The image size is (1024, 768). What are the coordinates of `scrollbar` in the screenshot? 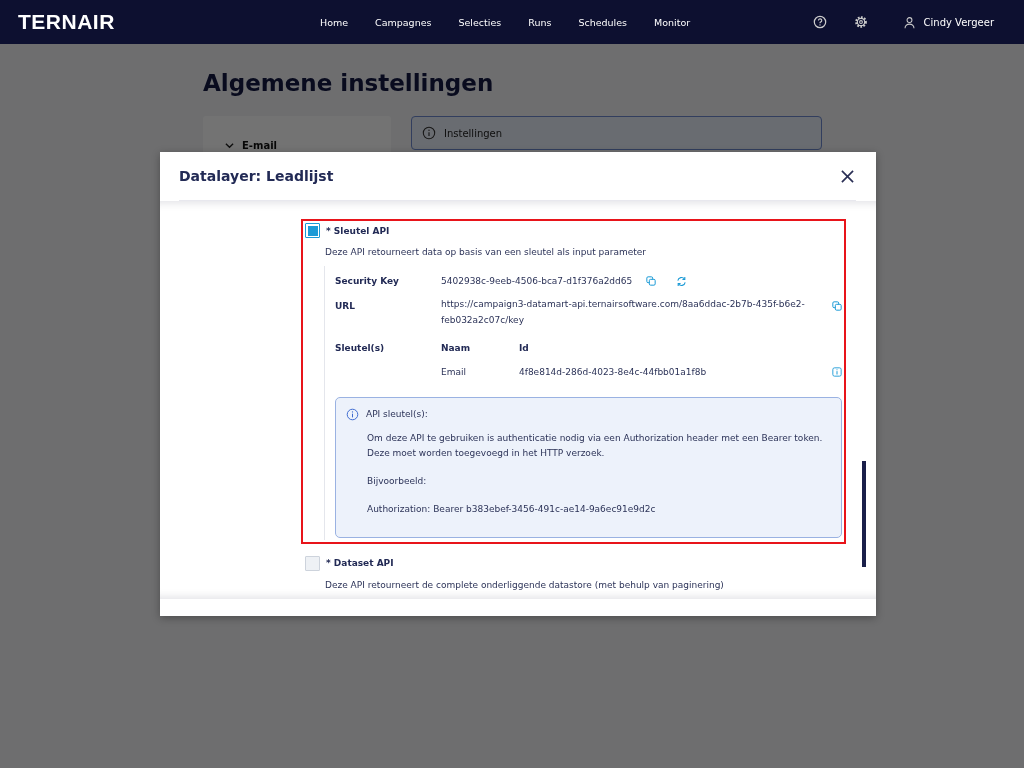 It's located at (864, 514).